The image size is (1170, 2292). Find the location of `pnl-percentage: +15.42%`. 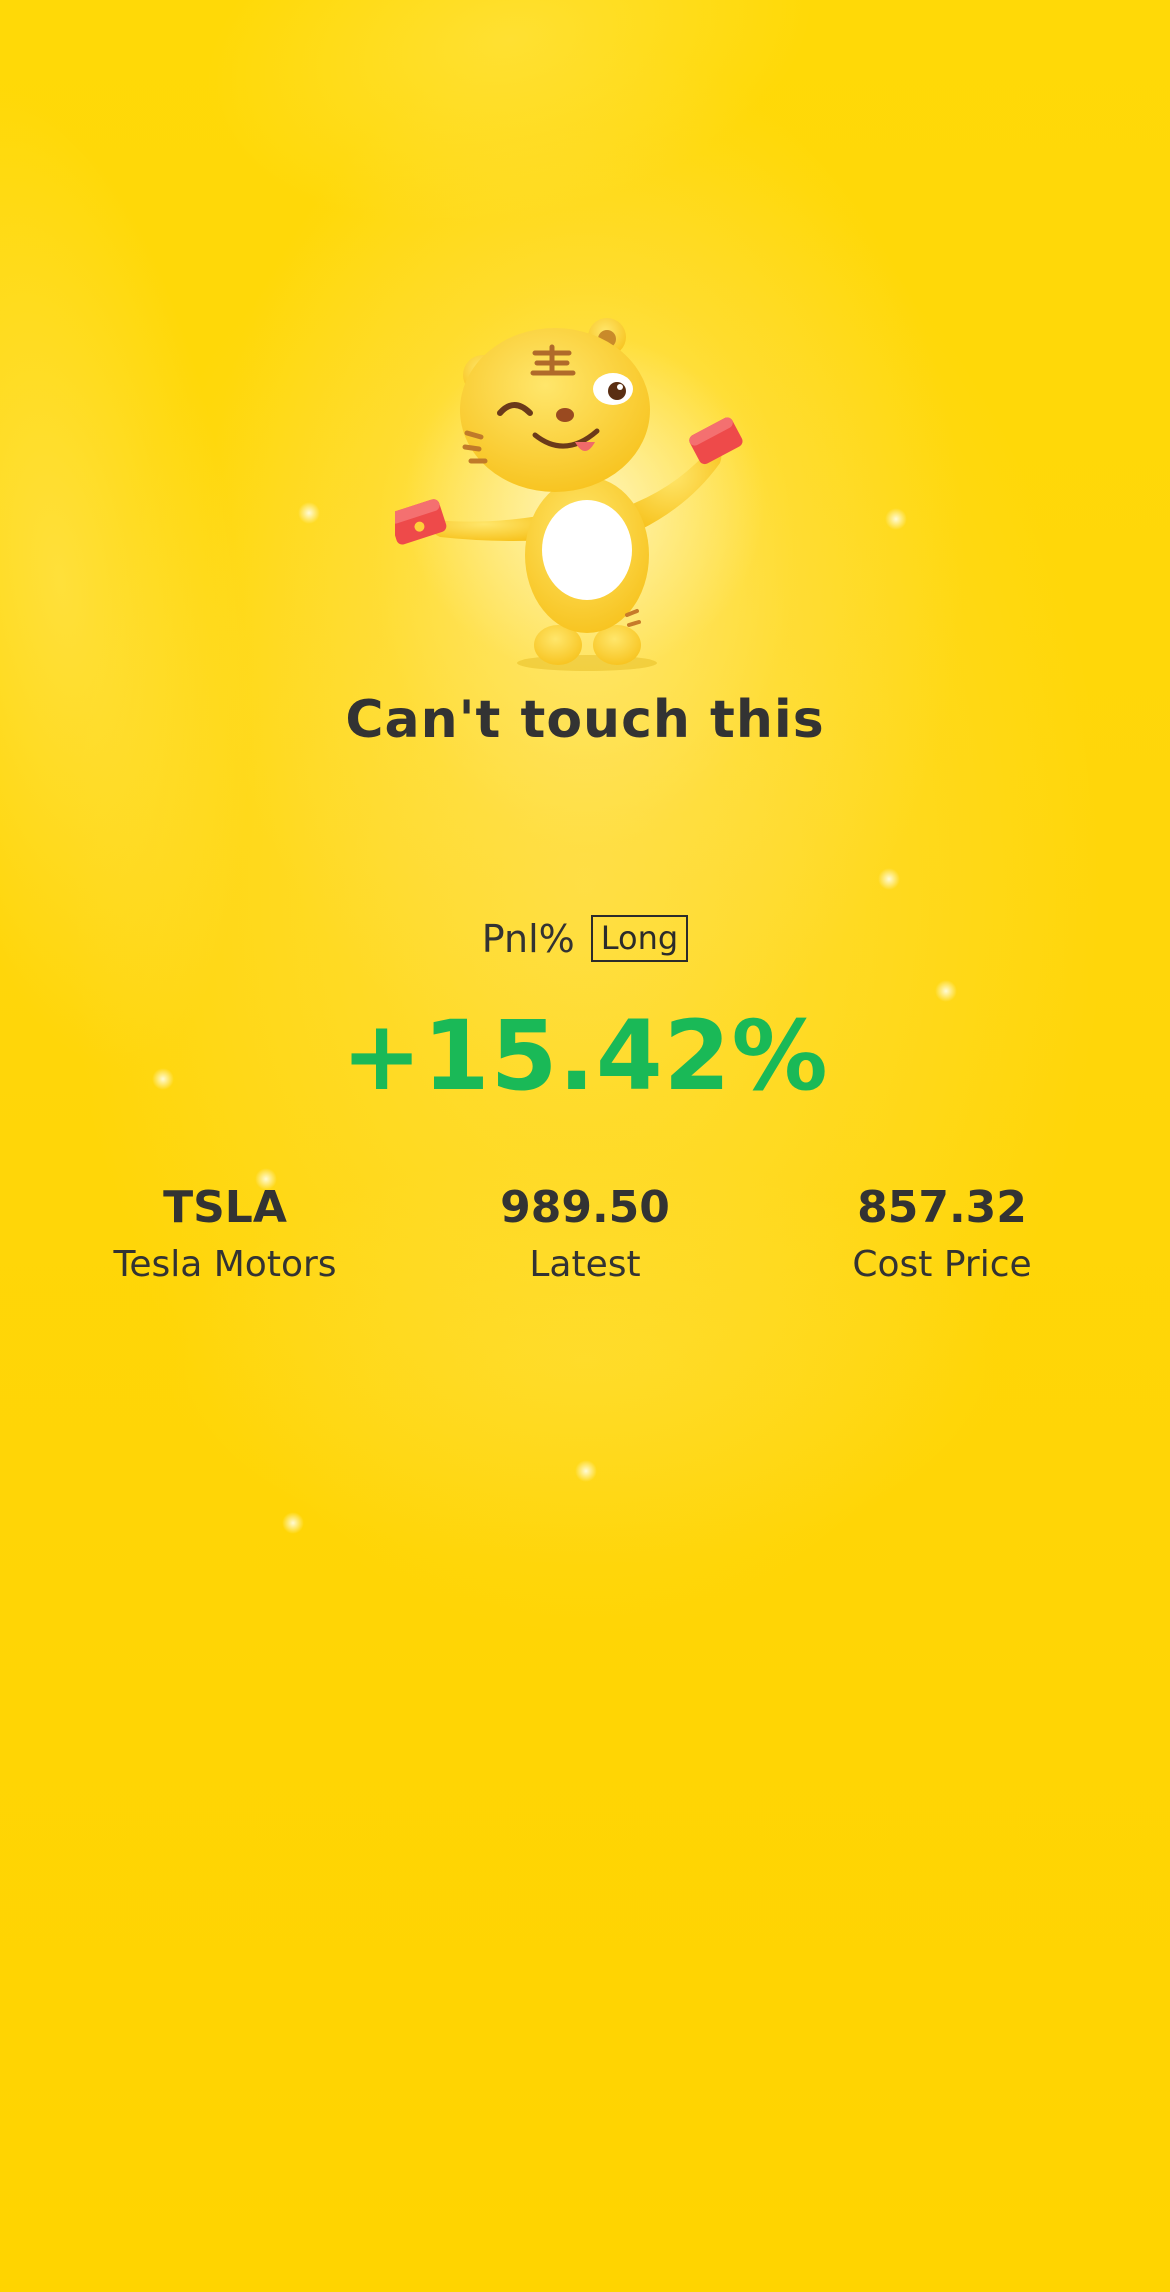

pnl-percentage: +15.42% is located at coordinates (585, 1056).